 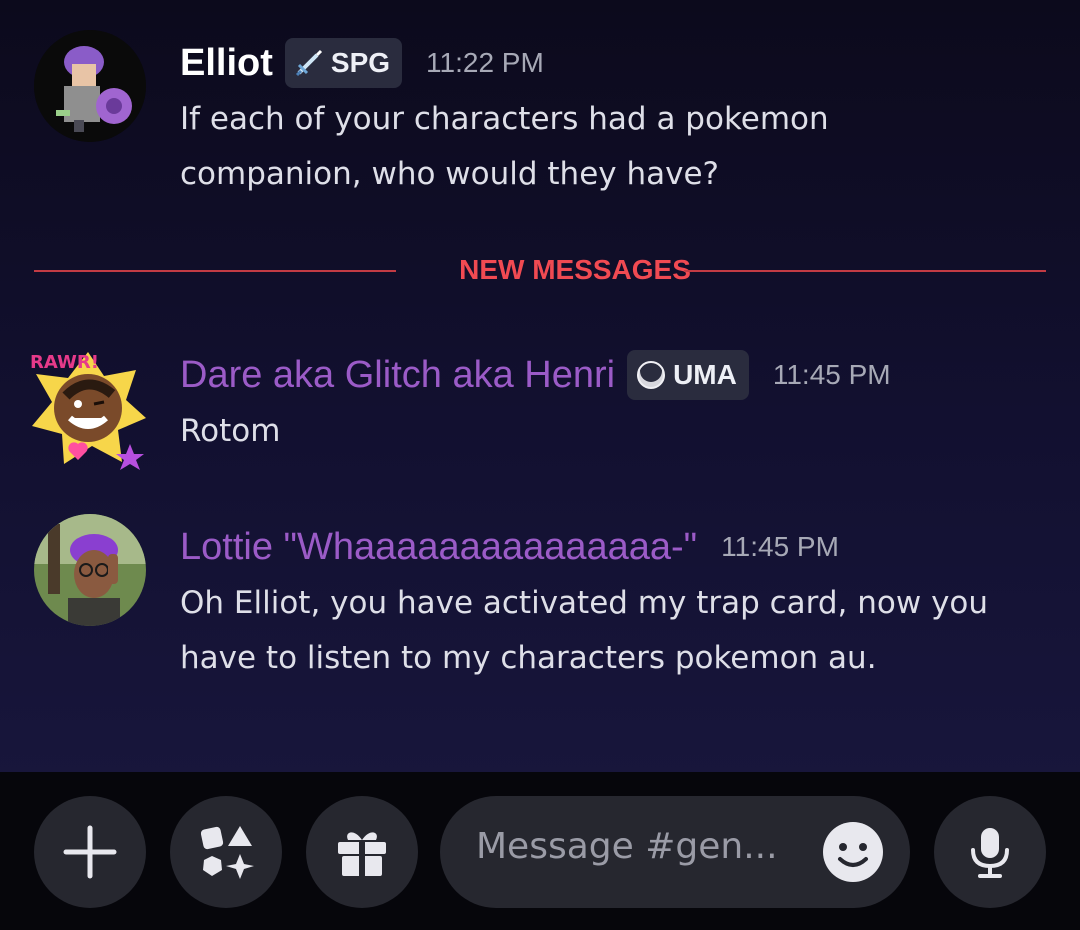 I want to click on author-name: Dare aka Glitch aka Henri, so click(x=397, y=375).